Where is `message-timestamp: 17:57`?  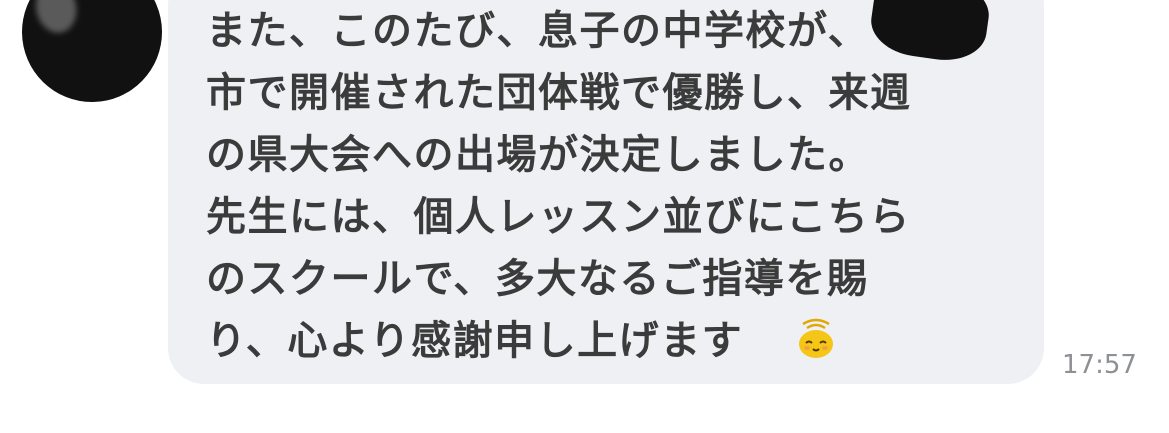
message-timestamp: 17:57 is located at coordinates (1099, 365).